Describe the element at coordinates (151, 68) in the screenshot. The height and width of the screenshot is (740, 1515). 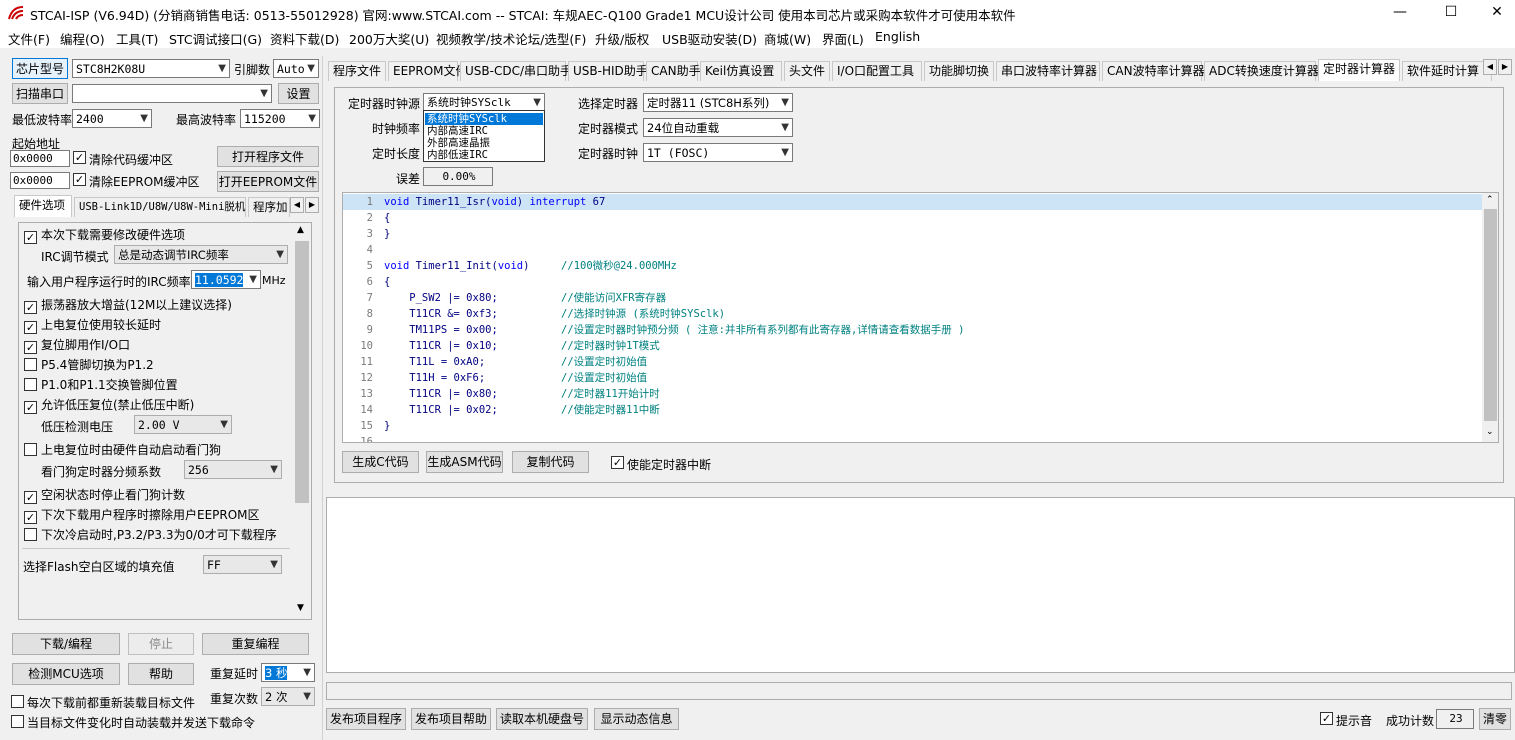
I see `chip-model-select: STC8H2K08U ▼` at that location.